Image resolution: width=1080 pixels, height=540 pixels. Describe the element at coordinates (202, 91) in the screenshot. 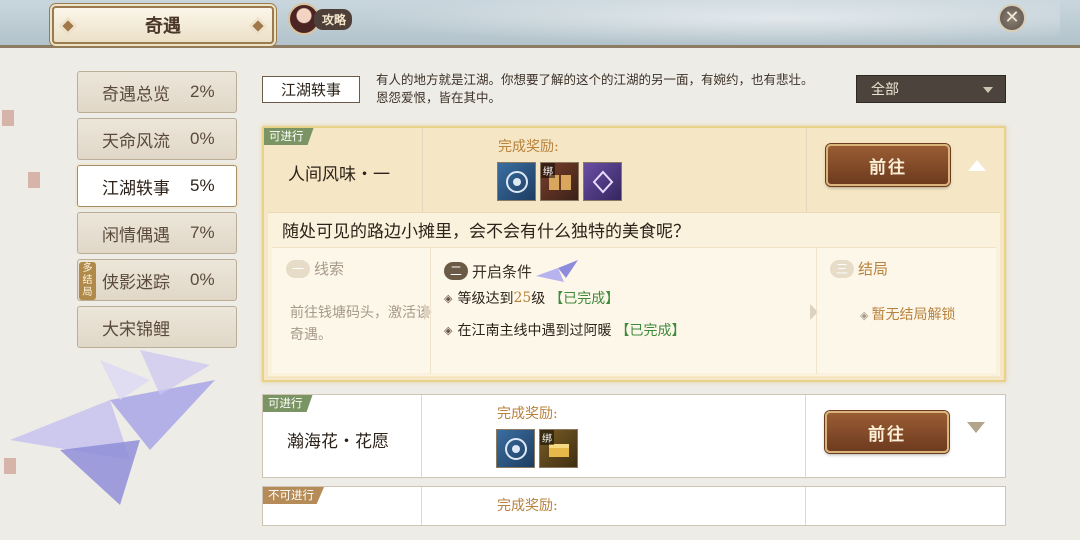

I see `sidebar-item-percent: 2%` at that location.